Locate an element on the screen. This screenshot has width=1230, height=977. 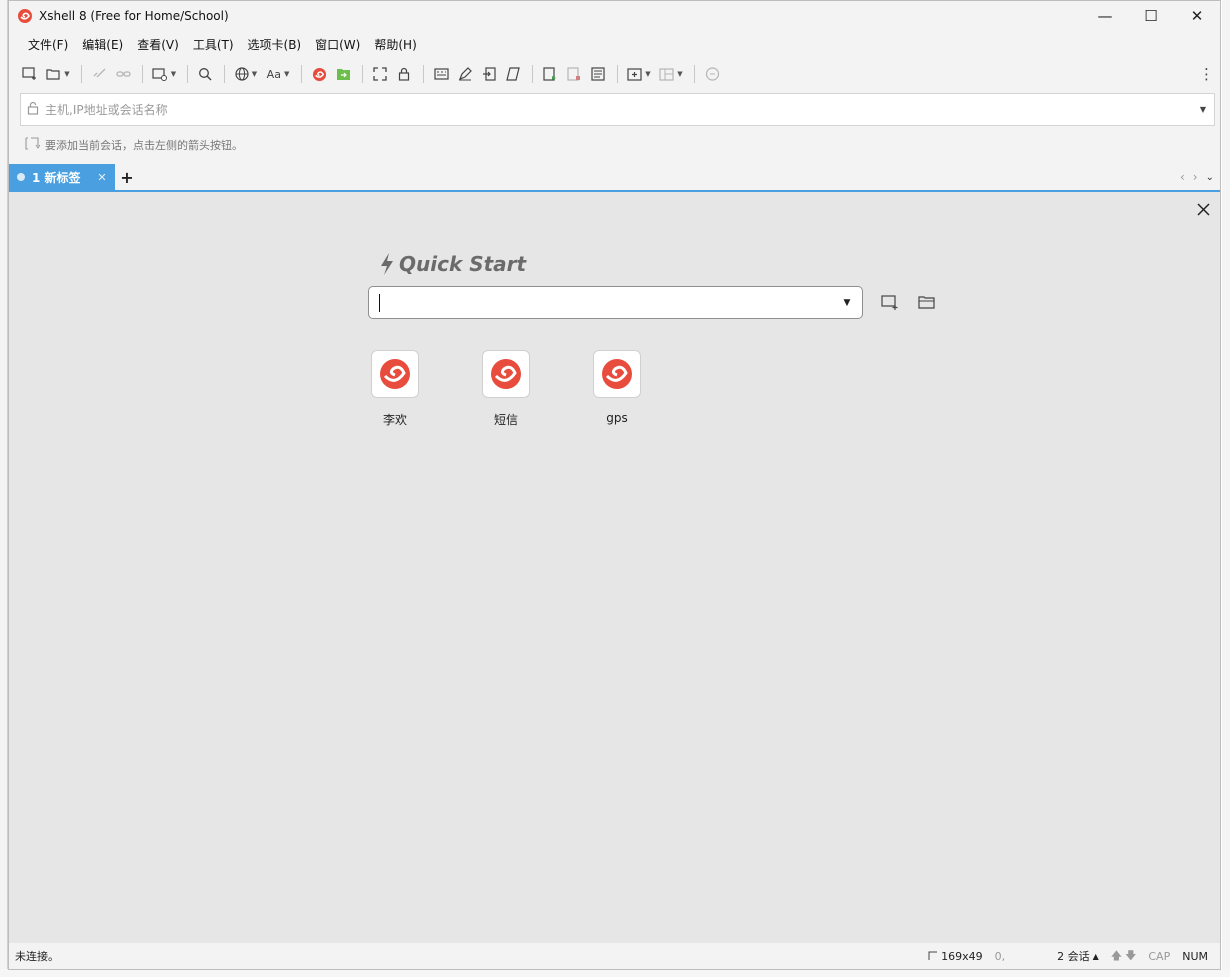
log-stop-button is located at coordinates (574, 74).